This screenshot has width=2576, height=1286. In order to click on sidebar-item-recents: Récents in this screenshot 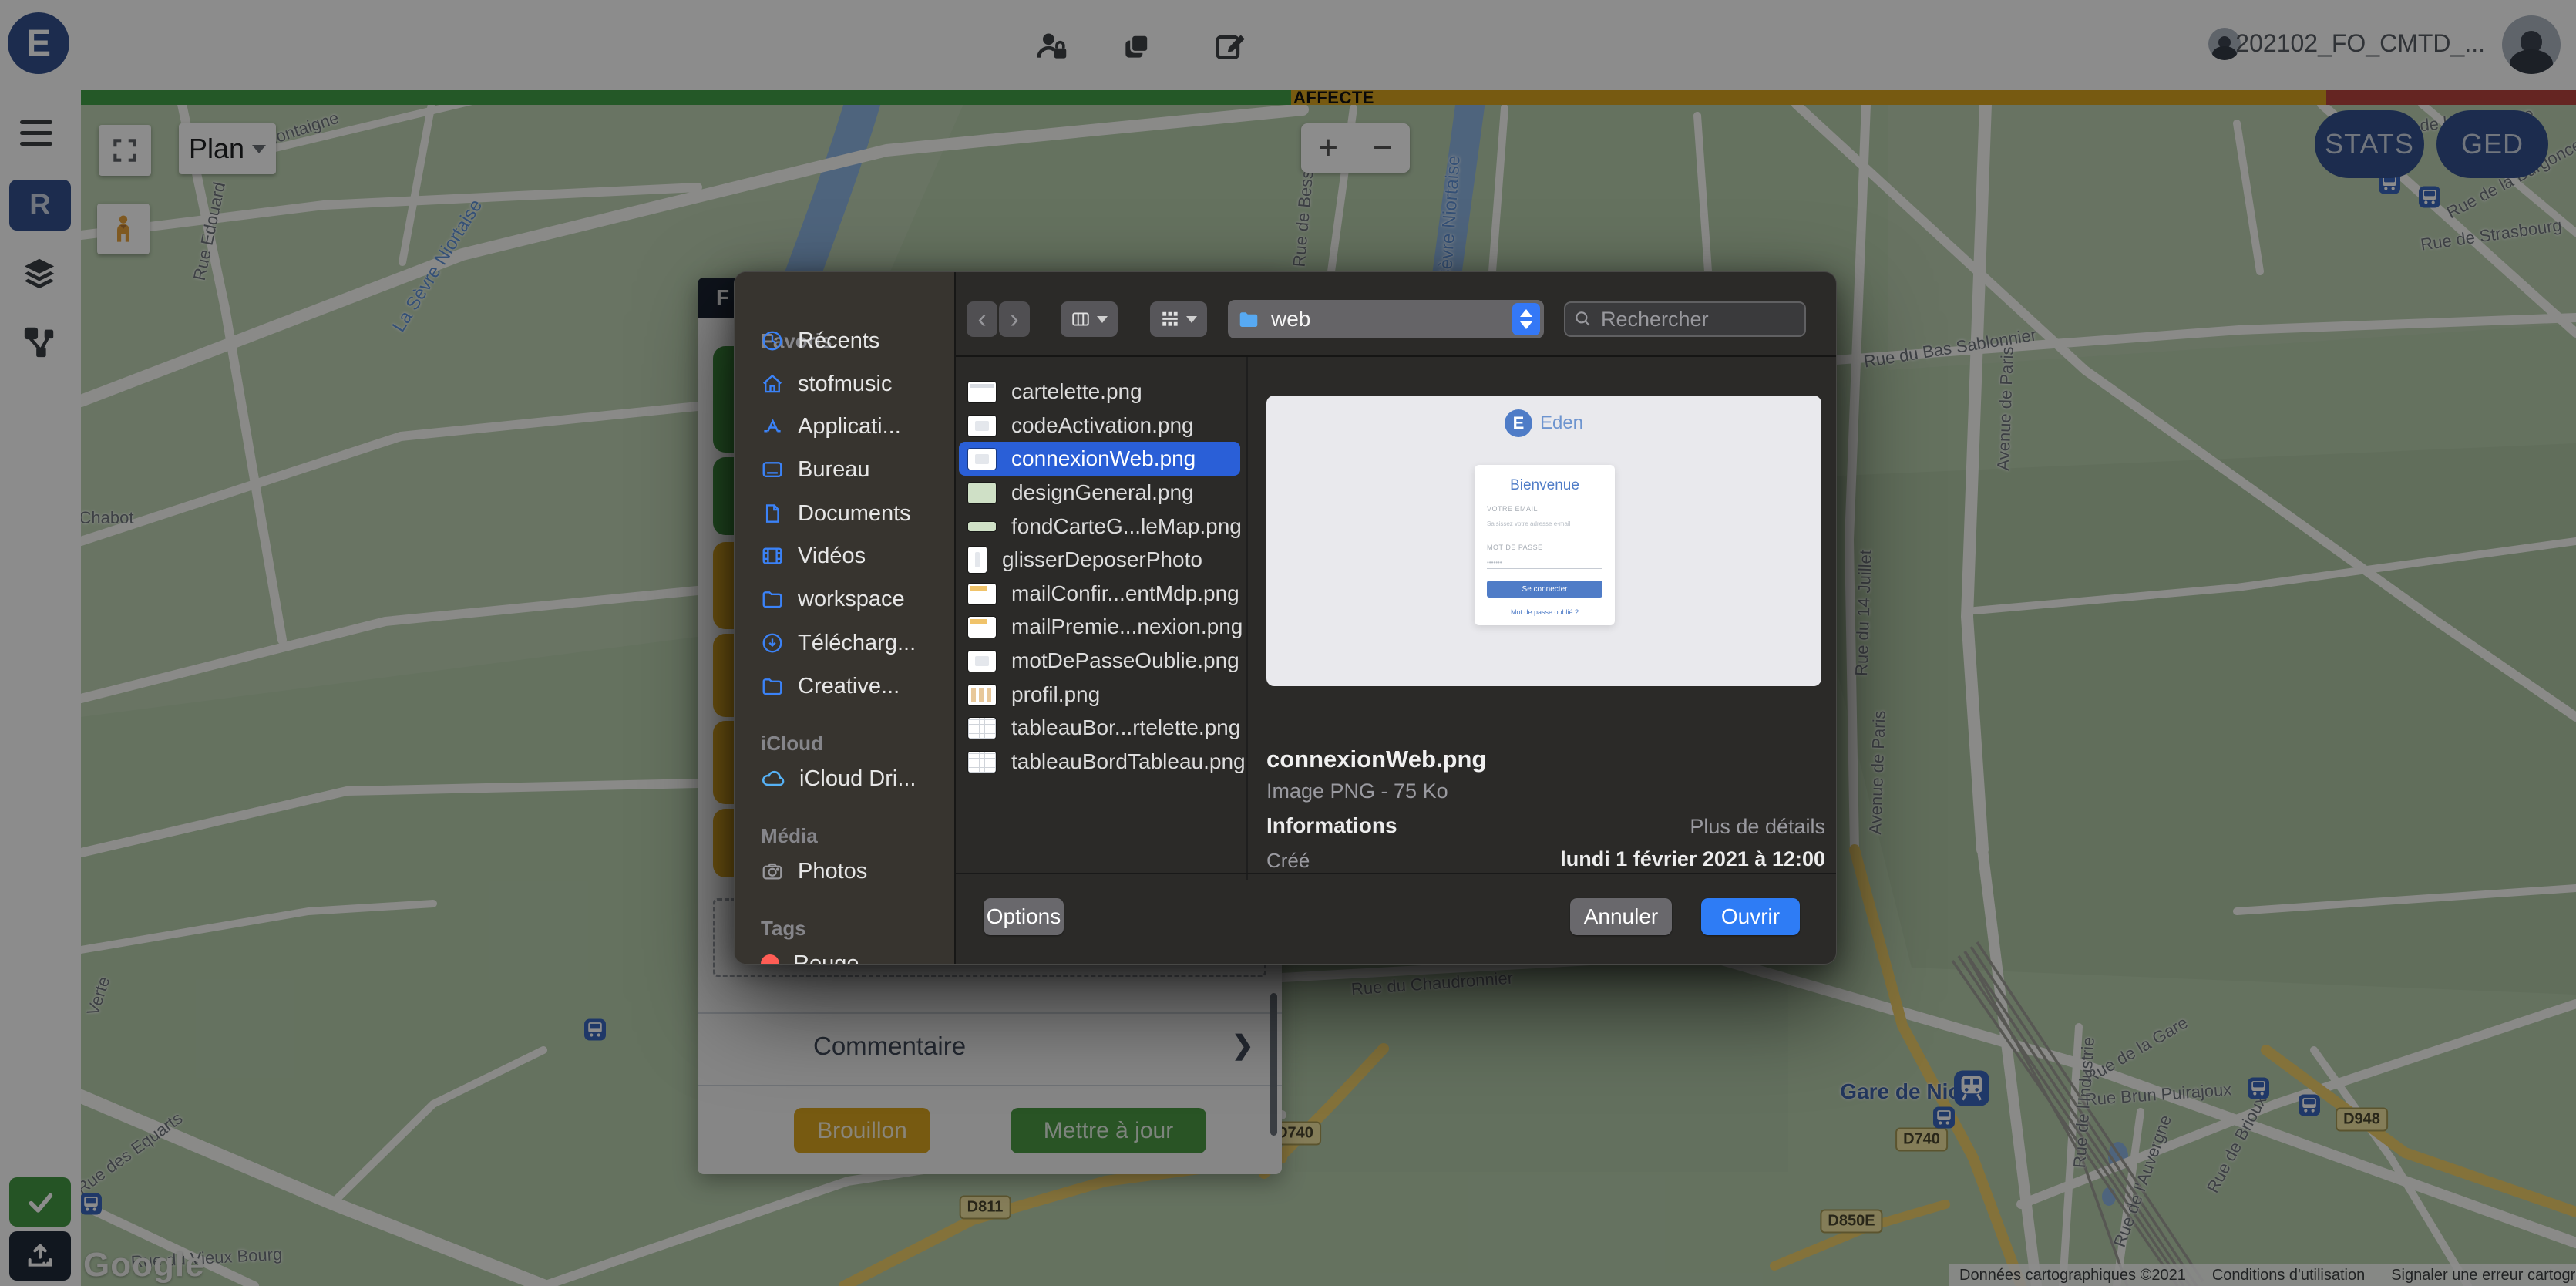, I will do `click(849, 341)`.